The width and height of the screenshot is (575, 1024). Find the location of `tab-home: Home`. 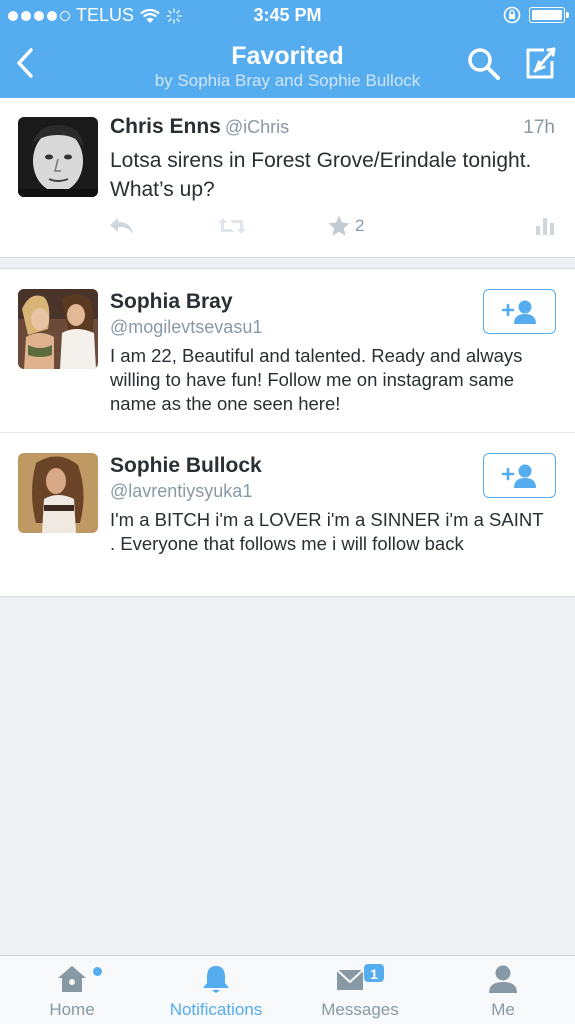

tab-home: Home is located at coordinates (72, 990).